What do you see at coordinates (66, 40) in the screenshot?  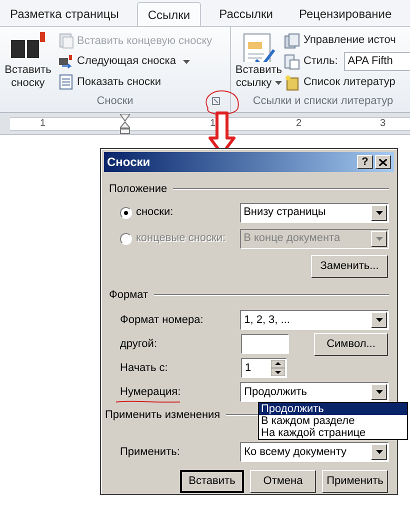 I see `endnote-icon` at bounding box center [66, 40].